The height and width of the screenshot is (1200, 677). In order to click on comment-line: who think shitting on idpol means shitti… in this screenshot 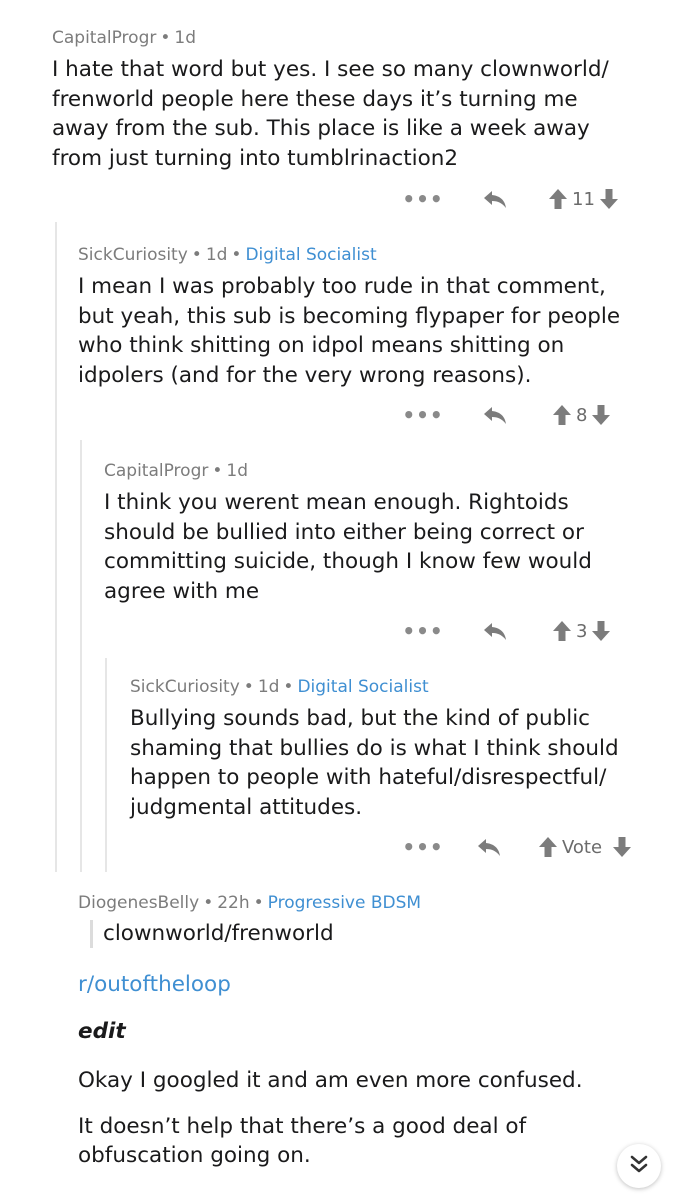, I will do `click(321, 345)`.